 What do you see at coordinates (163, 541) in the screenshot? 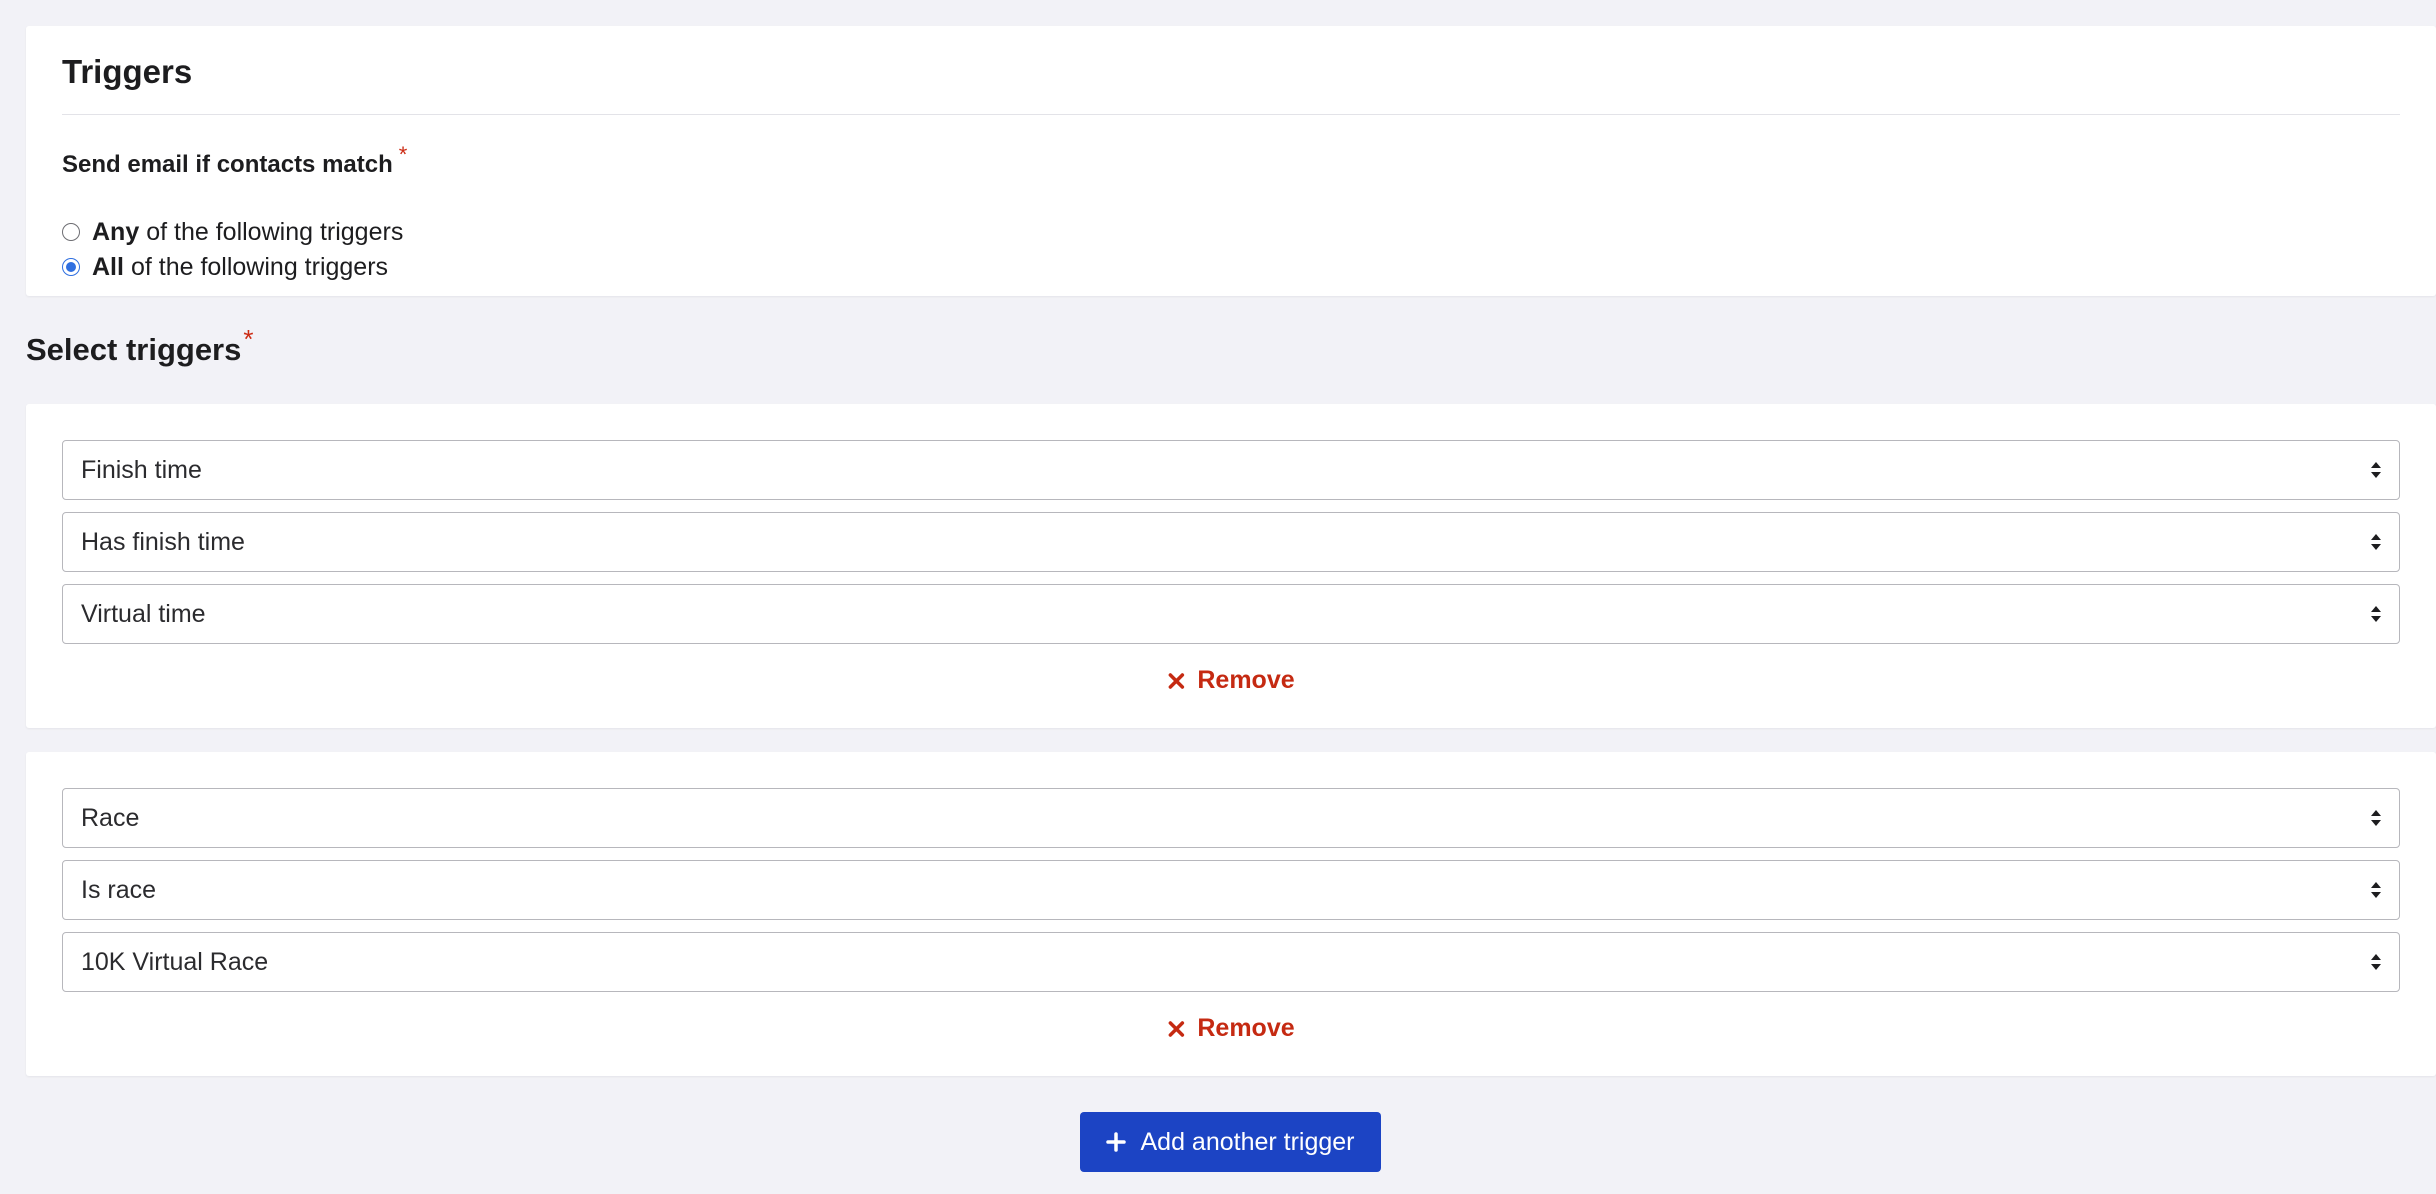
I see `select-value: Has finish time` at bounding box center [163, 541].